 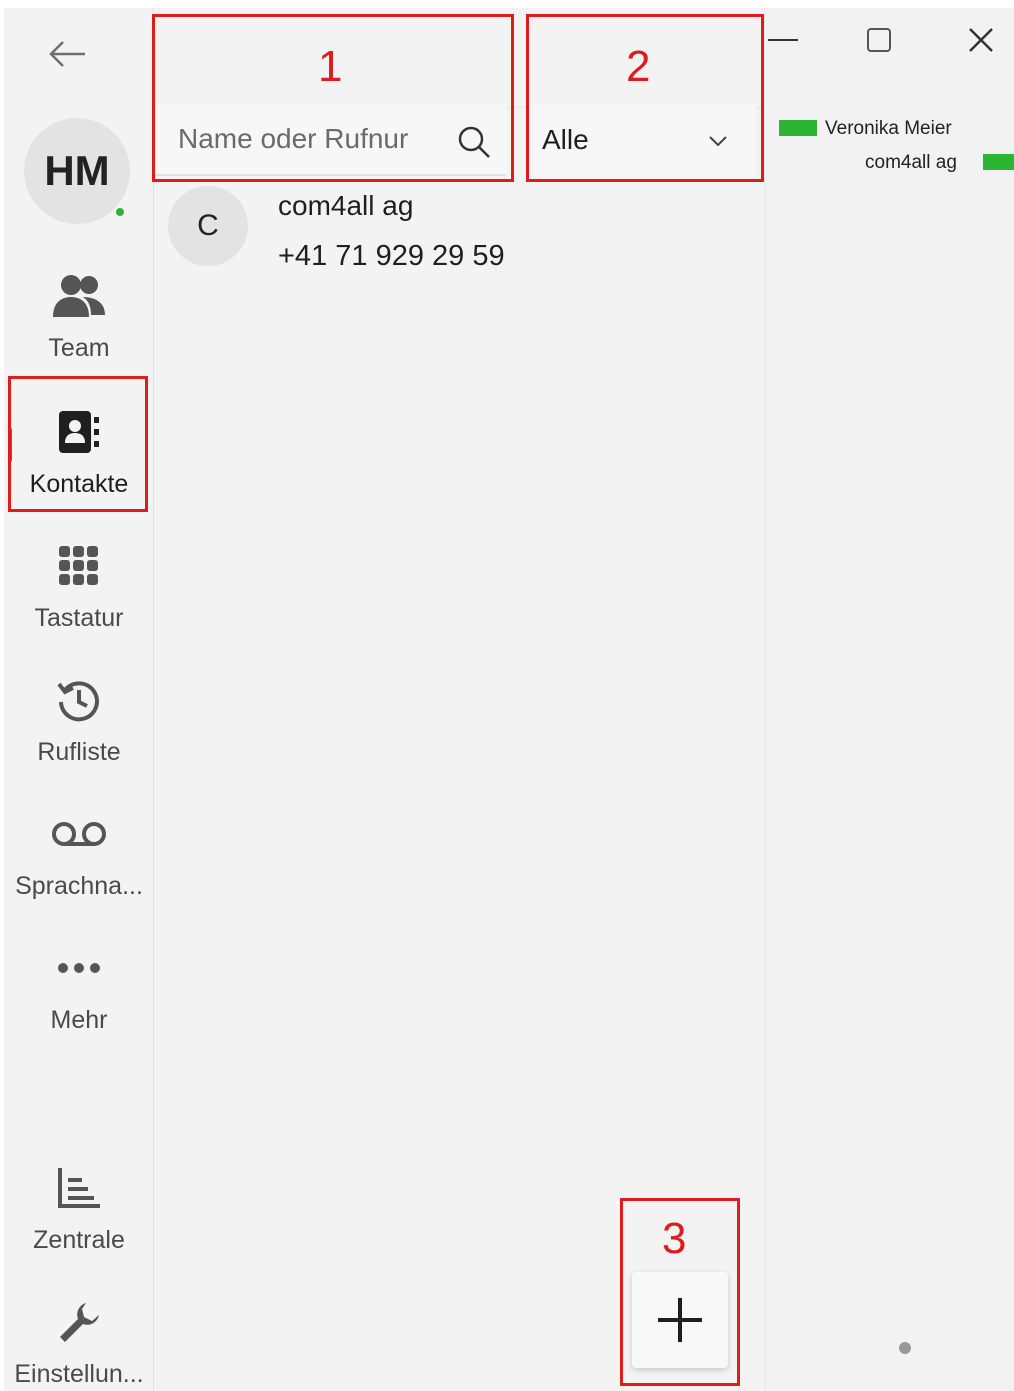 I want to click on sidebar-item-label: Rufliste, so click(x=79, y=752).